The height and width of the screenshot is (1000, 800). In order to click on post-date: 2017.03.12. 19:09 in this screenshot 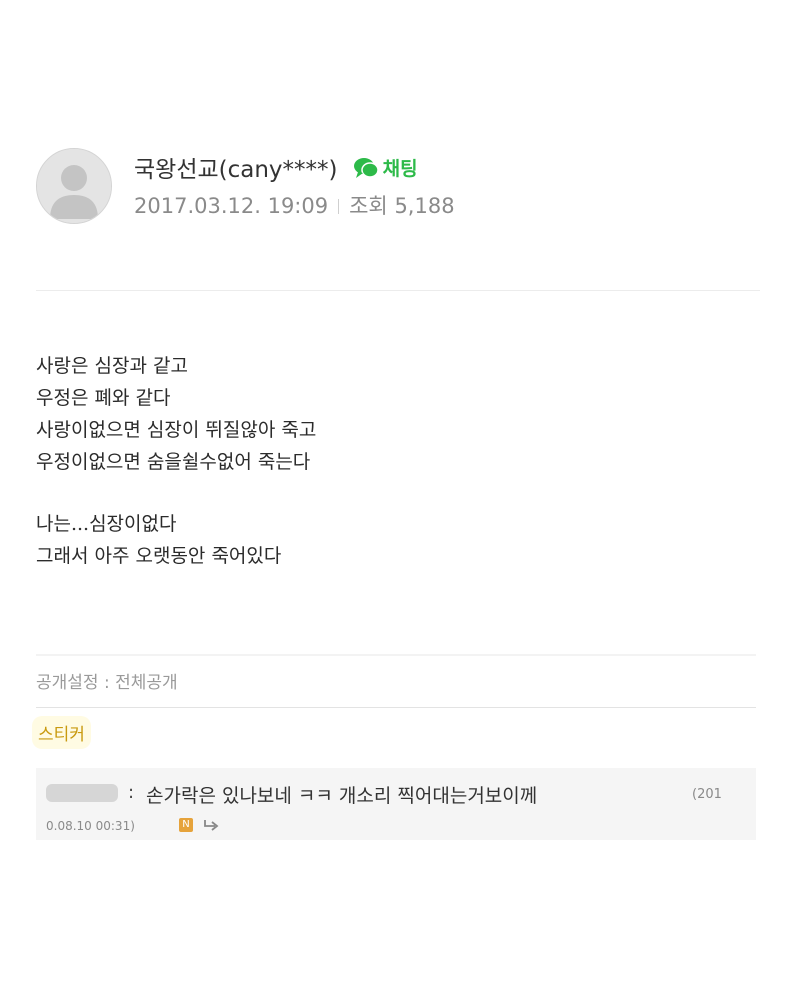, I will do `click(231, 206)`.